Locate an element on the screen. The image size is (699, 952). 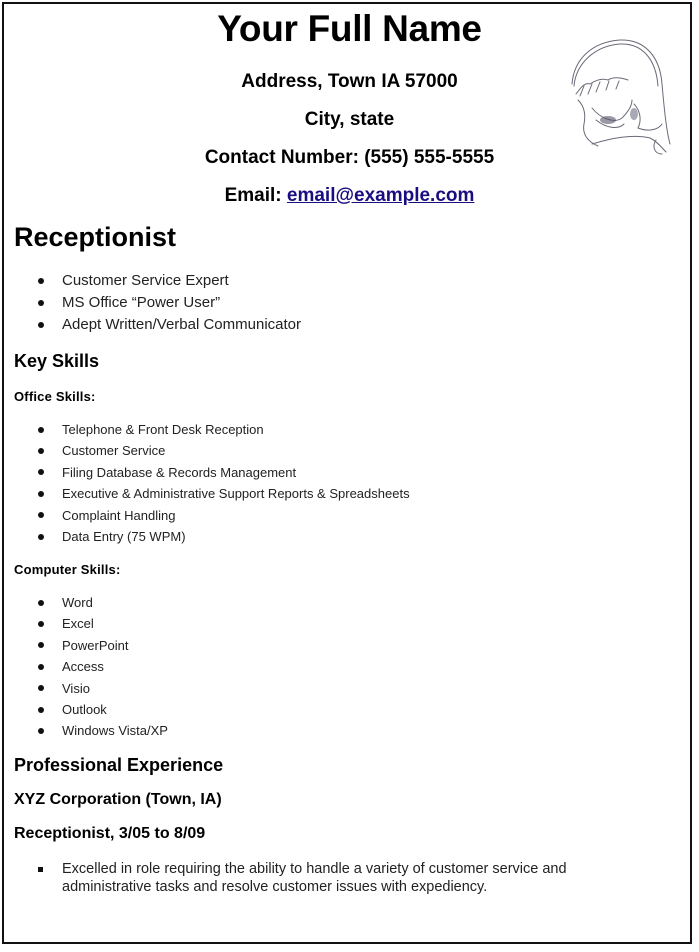
list-item: Access is located at coordinates (84, 666).